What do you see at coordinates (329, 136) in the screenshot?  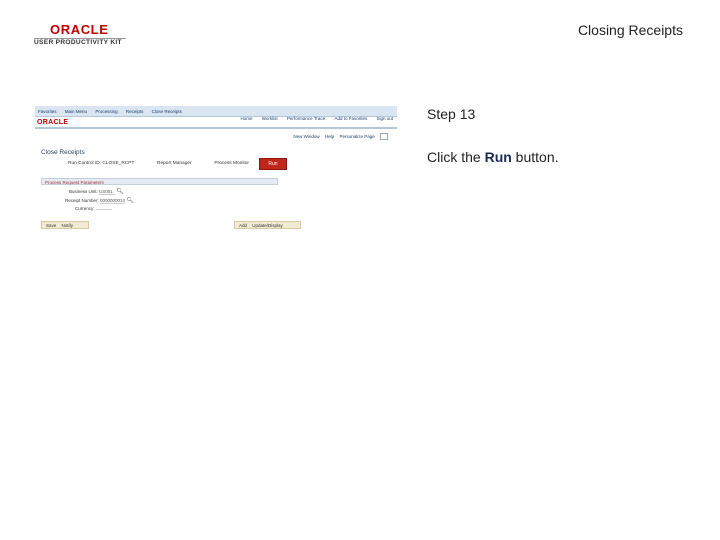 I see `help-link: Help` at bounding box center [329, 136].